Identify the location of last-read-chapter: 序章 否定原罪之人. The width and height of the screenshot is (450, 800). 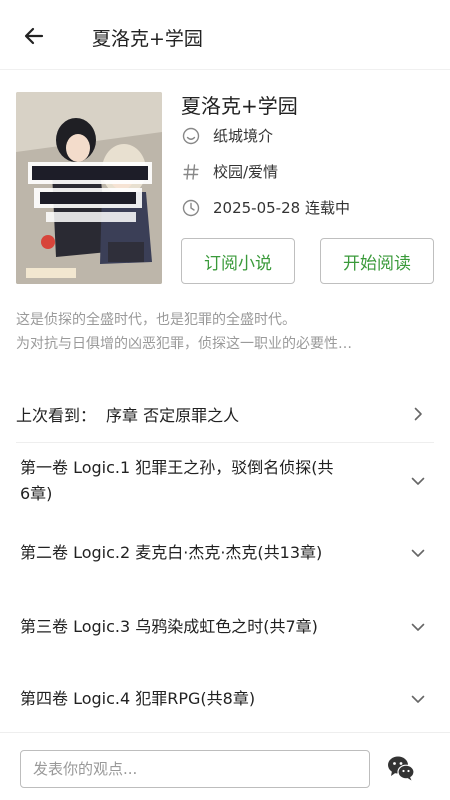
(173, 415).